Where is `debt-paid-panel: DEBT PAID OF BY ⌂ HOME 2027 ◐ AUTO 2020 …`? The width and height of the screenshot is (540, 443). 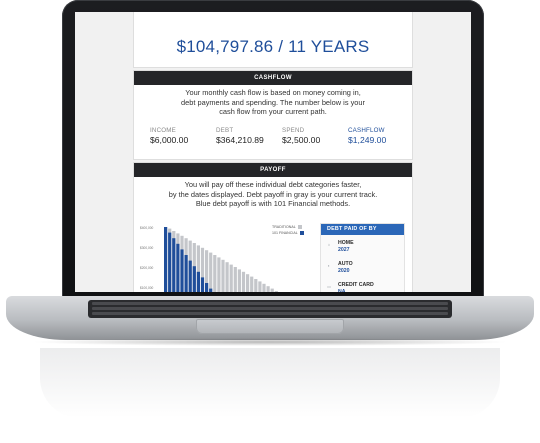 debt-paid-panel: DEBT PAID OF BY ⌂ HOME 2027 ◐ AUTO 2020 … is located at coordinates (362, 257).